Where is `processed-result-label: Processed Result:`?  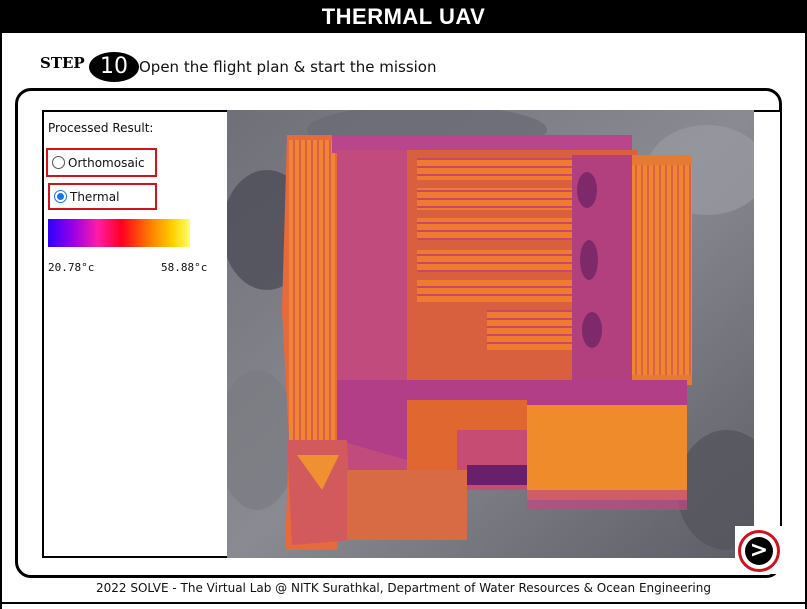 processed-result-label: Processed Result: is located at coordinates (101, 128).